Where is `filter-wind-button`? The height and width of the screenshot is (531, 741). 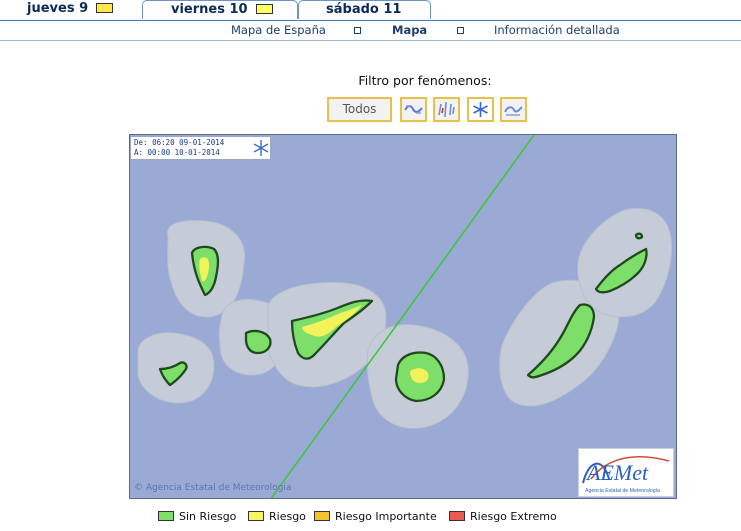
filter-wind-button is located at coordinates (413, 109).